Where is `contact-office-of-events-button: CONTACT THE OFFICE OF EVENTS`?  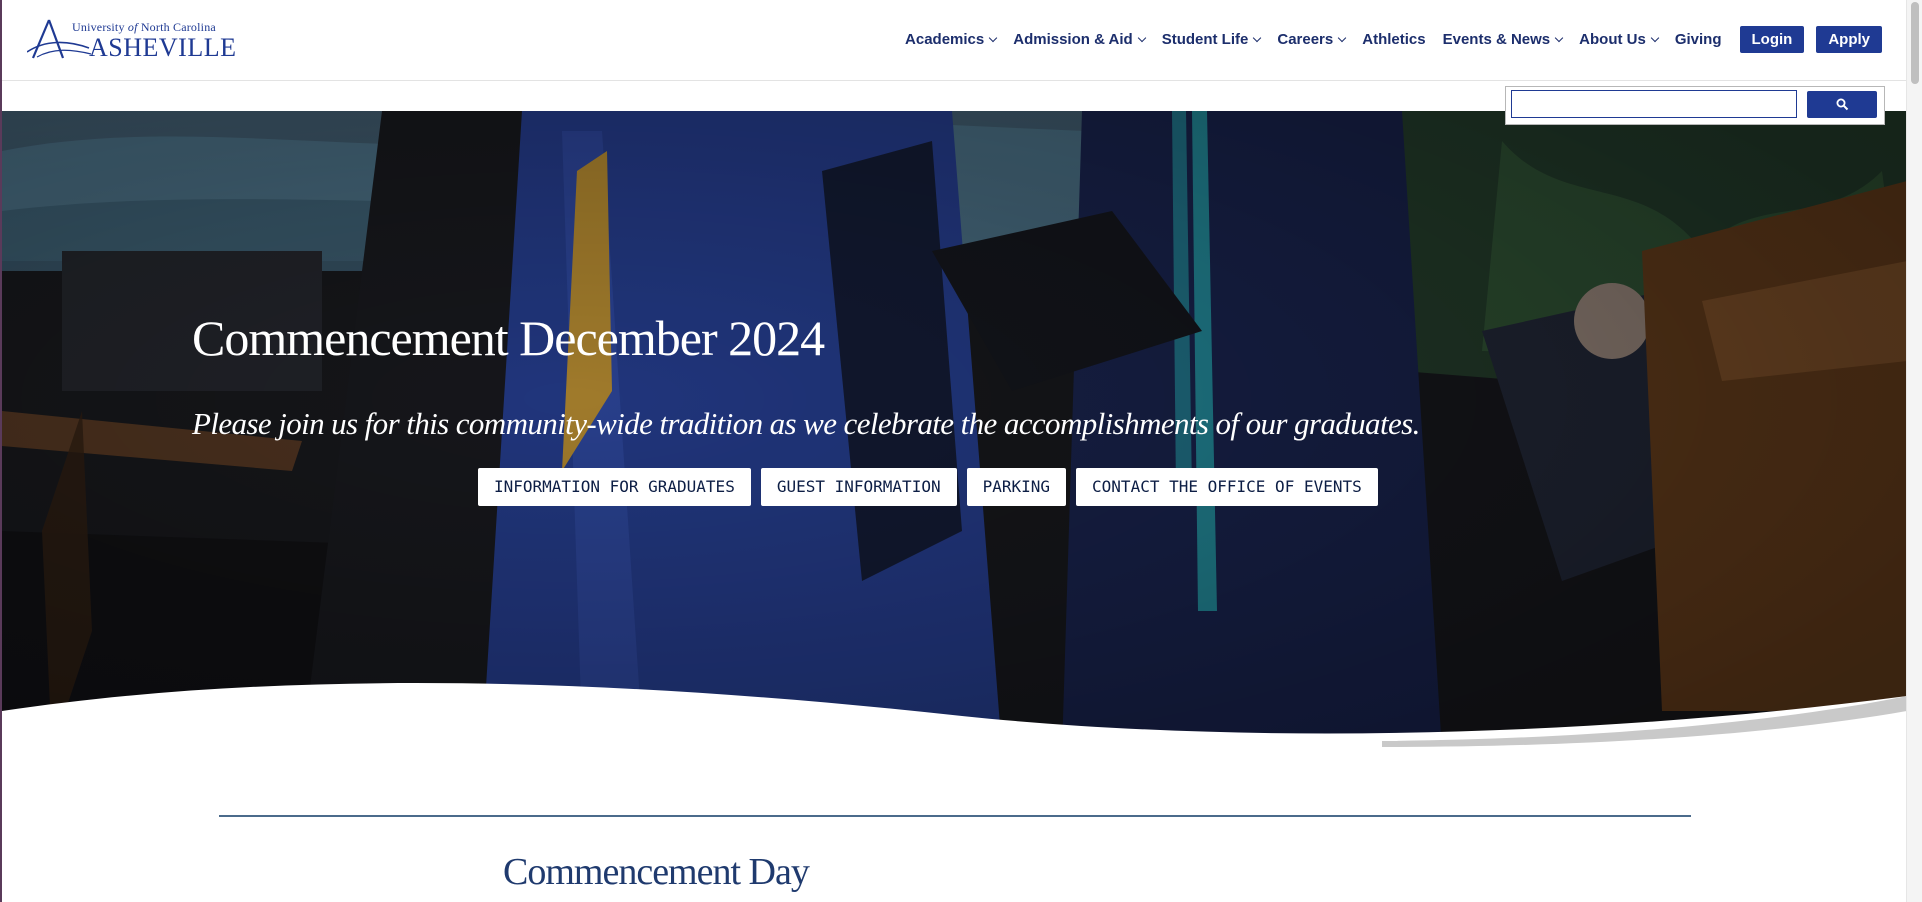
contact-office-of-events-button: CONTACT THE OFFICE OF EVENTS is located at coordinates (1227, 487).